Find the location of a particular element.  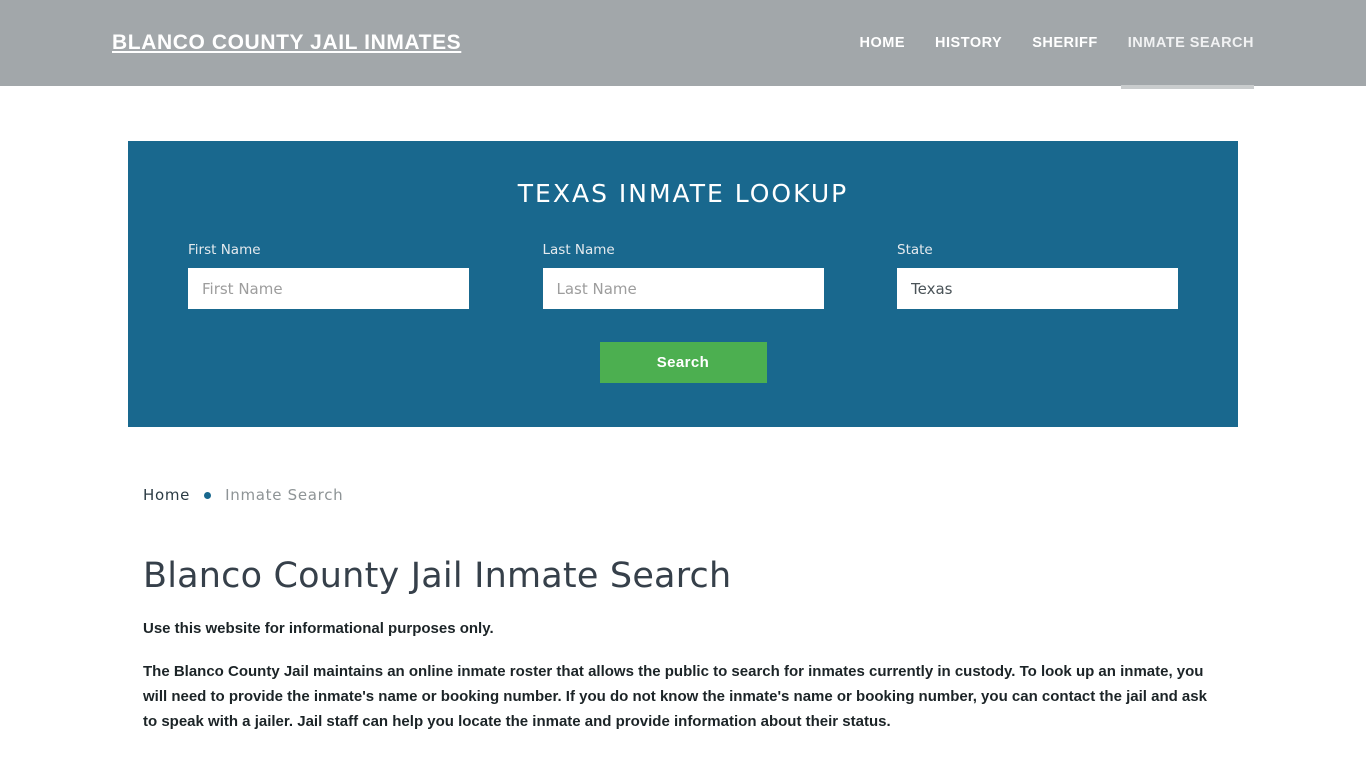

last-name-group: Last Name is located at coordinates (683, 275).